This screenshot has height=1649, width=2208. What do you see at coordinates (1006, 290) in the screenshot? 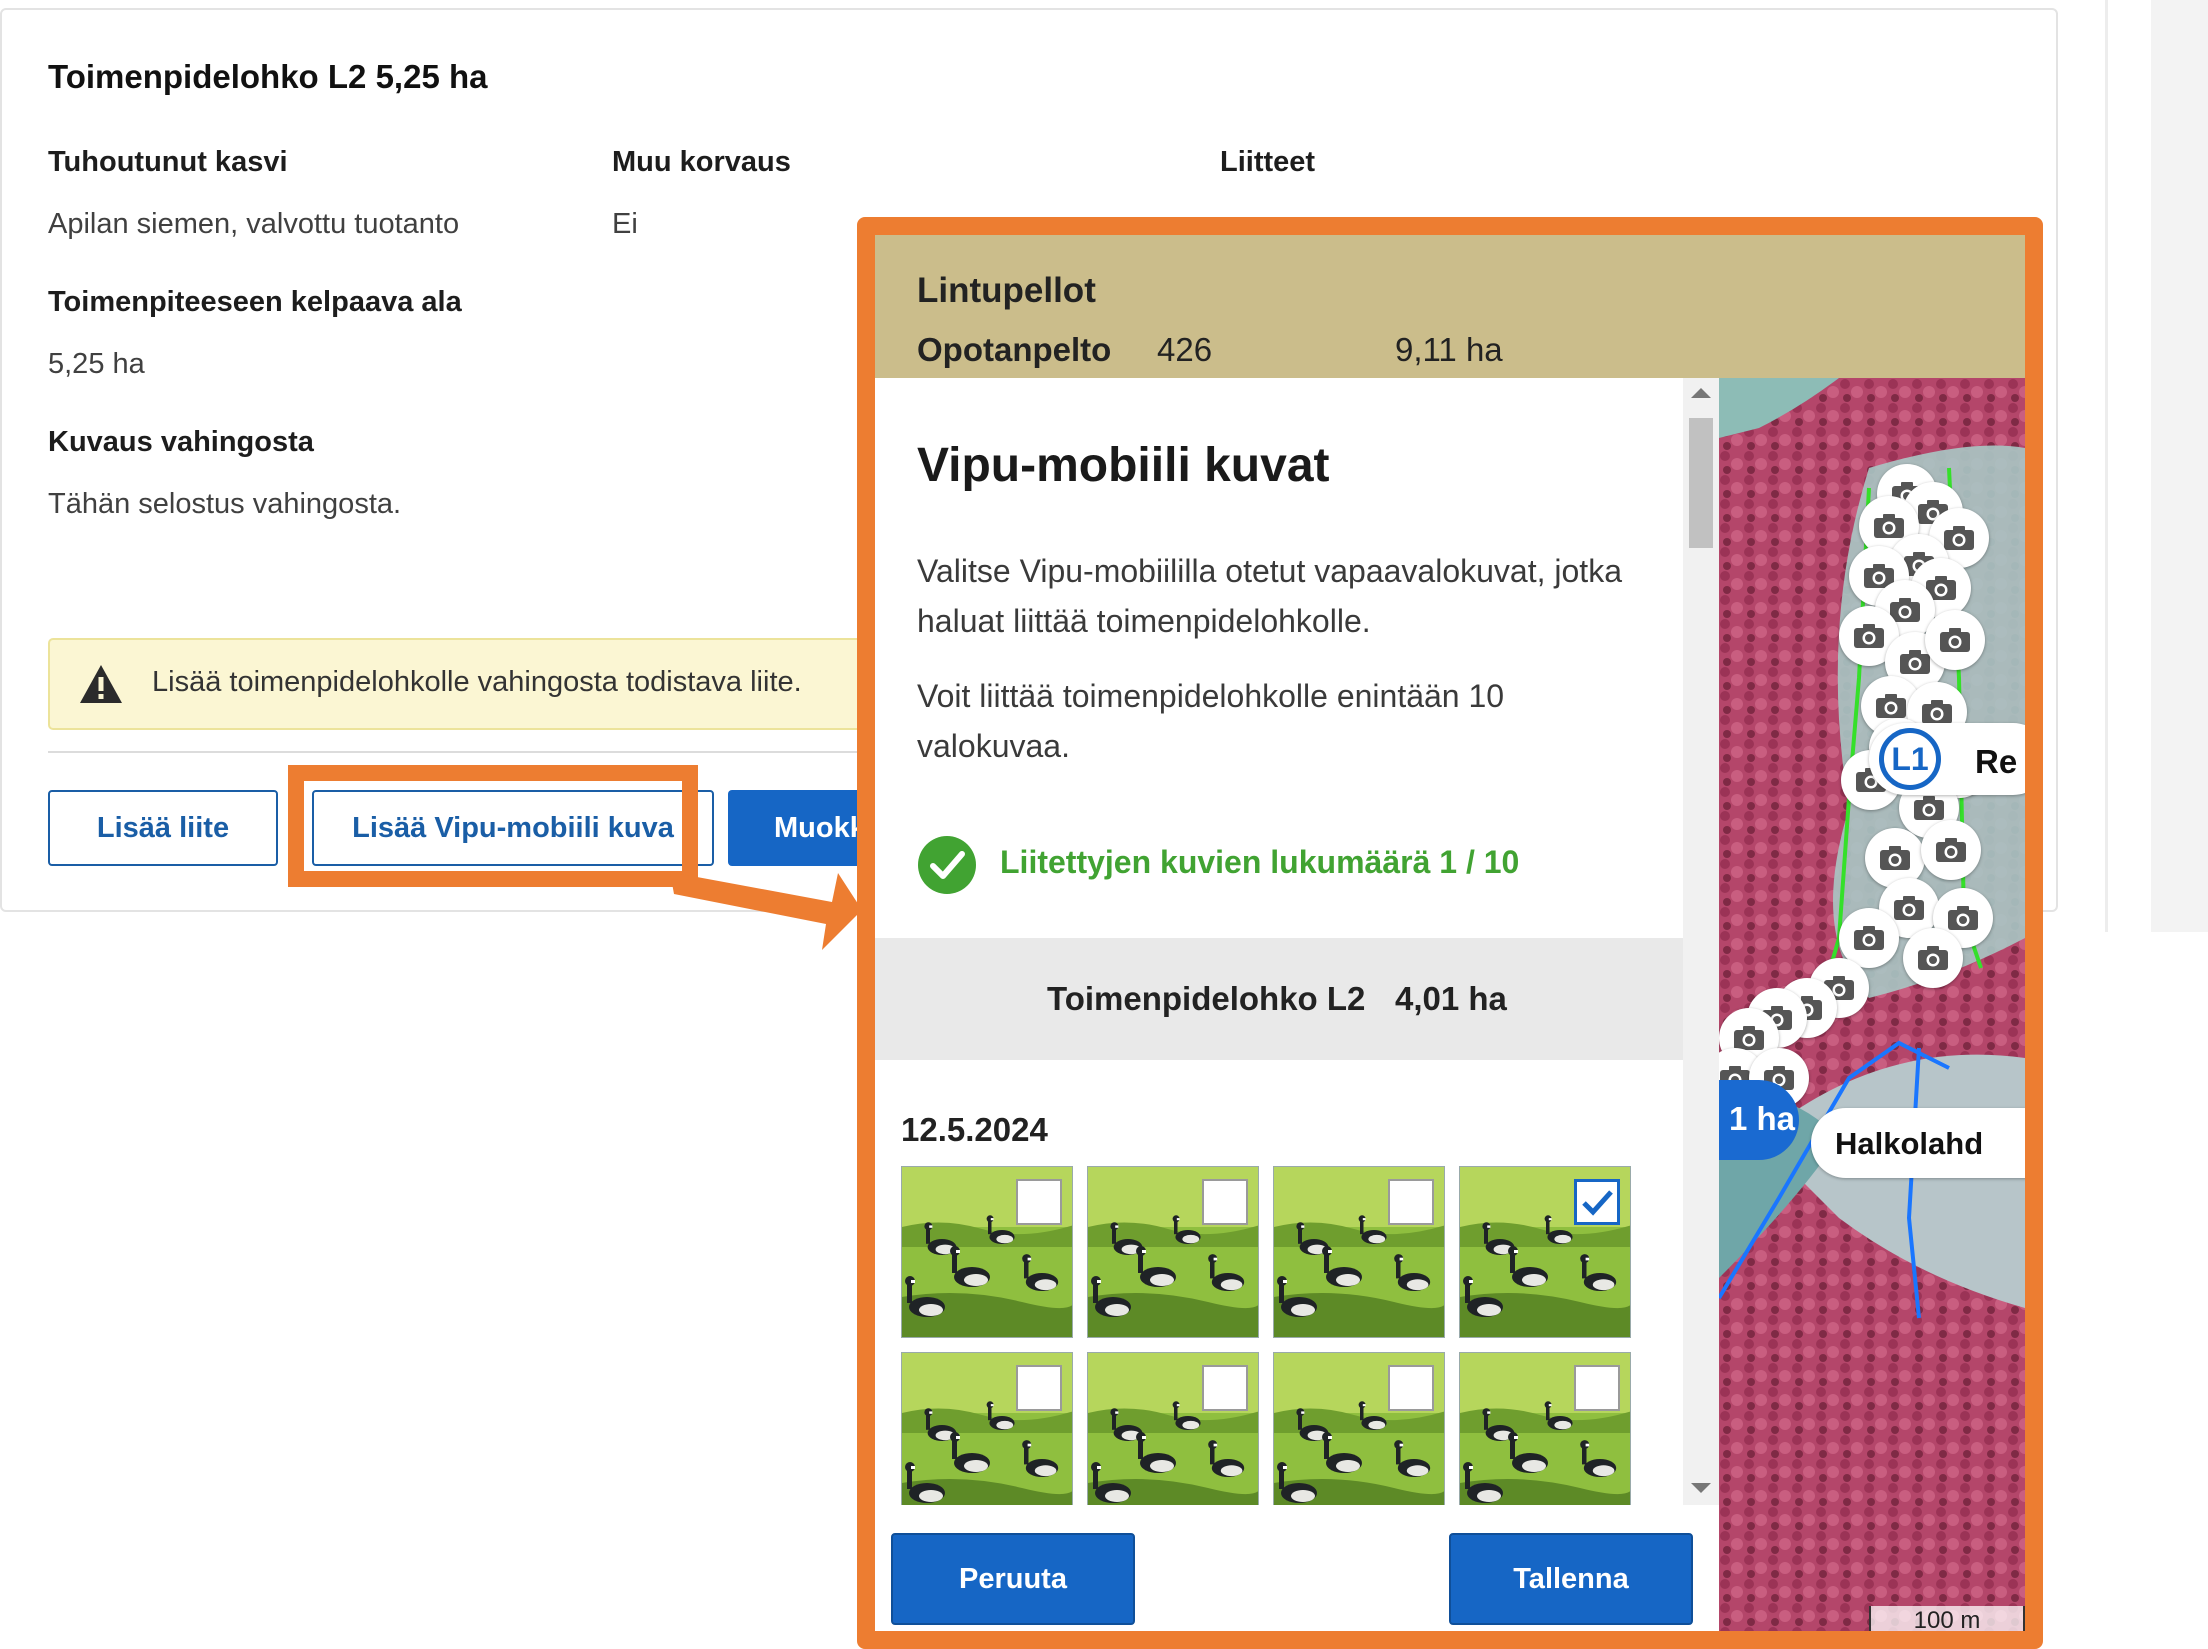
I see `dialog-header-title: Lintupellot` at bounding box center [1006, 290].